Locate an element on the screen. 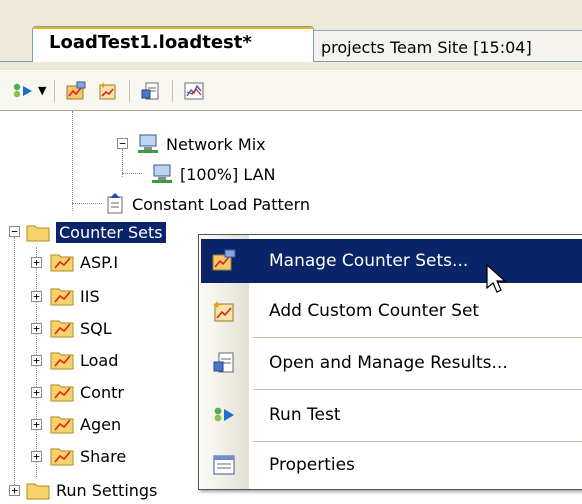  counter-sets-expander: − is located at coordinates (14, 231).